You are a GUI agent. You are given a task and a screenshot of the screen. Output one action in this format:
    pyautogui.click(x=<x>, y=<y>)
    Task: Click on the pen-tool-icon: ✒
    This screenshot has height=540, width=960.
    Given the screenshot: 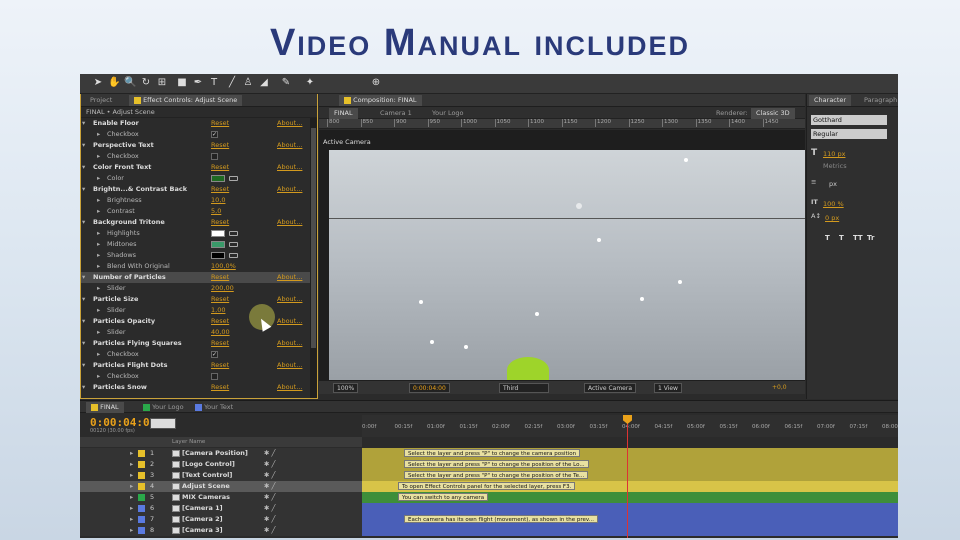 What is the action you would take?
    pyautogui.click(x=198, y=83)
    